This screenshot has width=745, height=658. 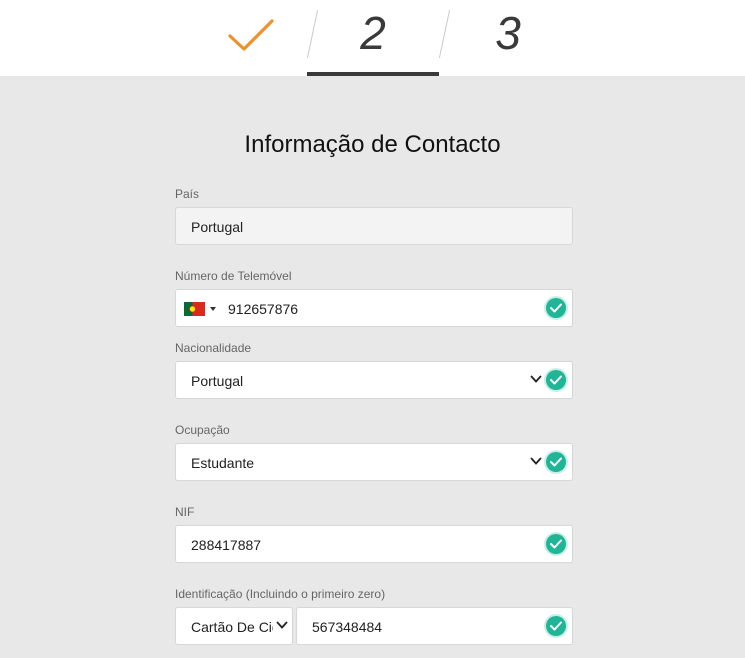 What do you see at coordinates (251, 35) in the screenshot?
I see `check-icon` at bounding box center [251, 35].